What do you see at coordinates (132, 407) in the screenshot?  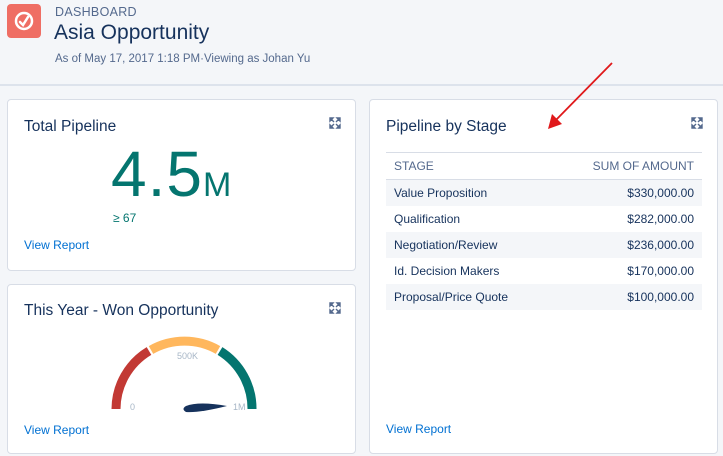 I see `gauge-label-min: 0` at bounding box center [132, 407].